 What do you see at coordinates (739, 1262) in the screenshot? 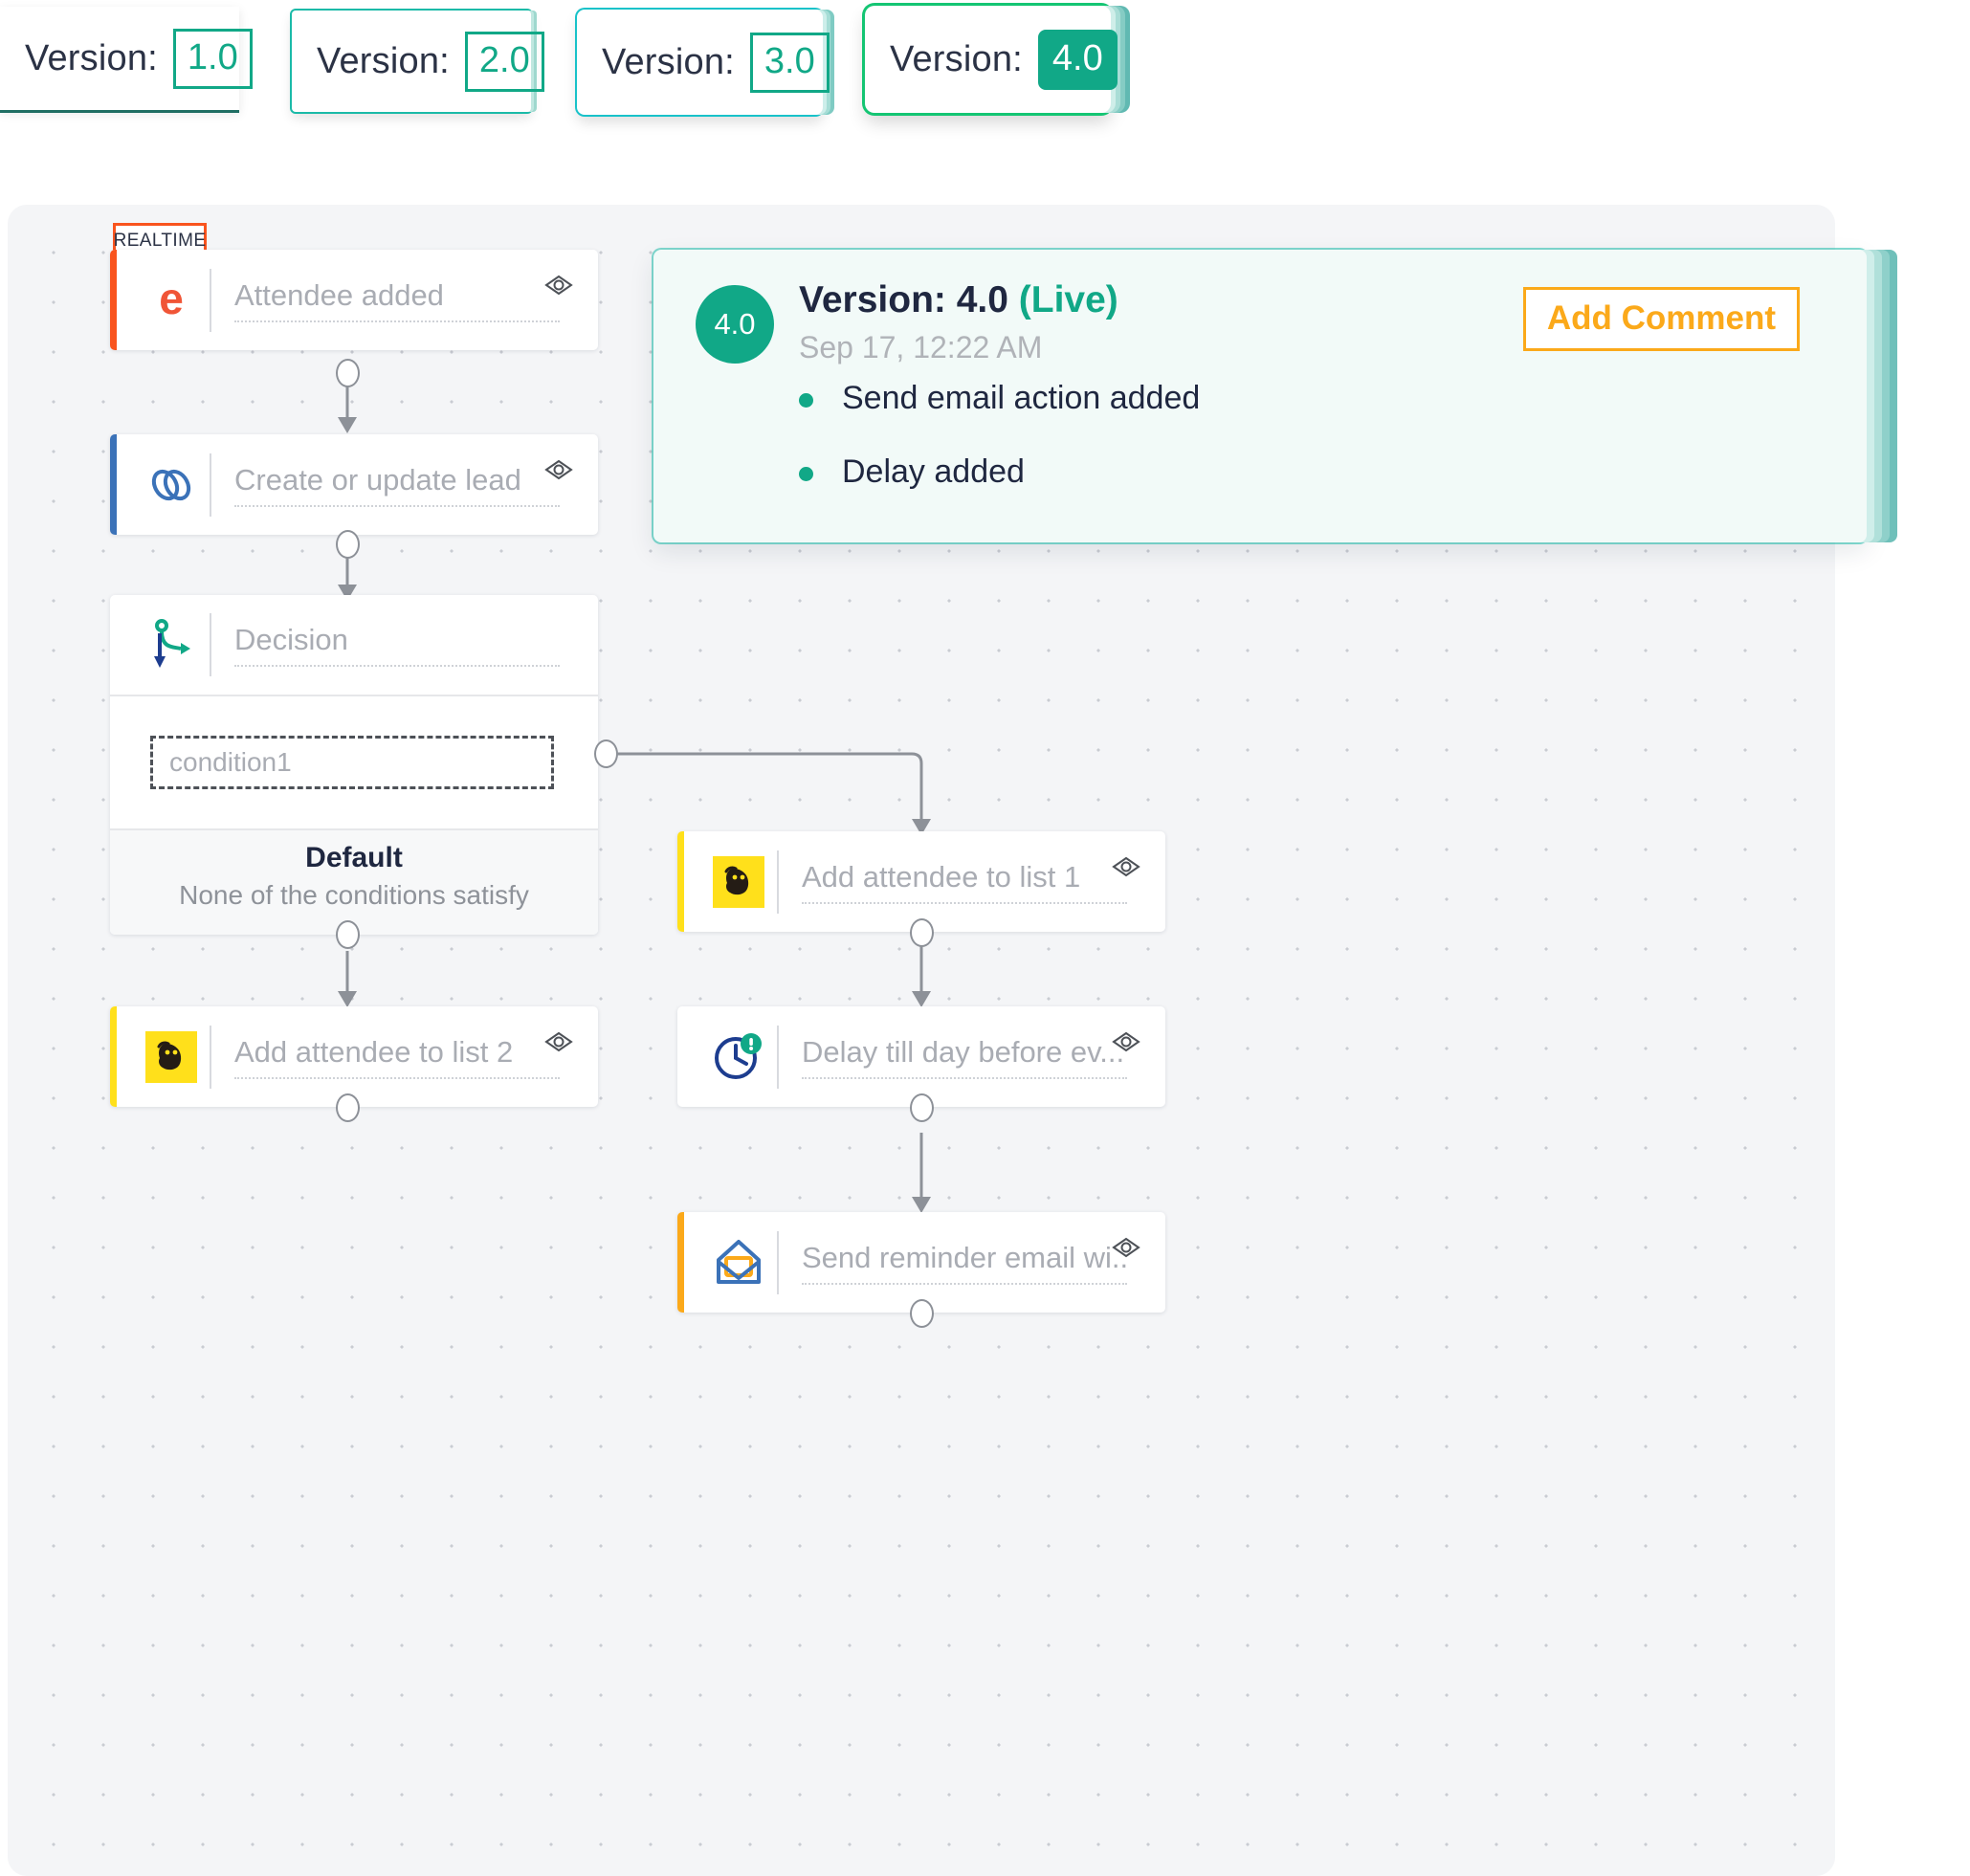
I see `open-envelope-icon` at bounding box center [739, 1262].